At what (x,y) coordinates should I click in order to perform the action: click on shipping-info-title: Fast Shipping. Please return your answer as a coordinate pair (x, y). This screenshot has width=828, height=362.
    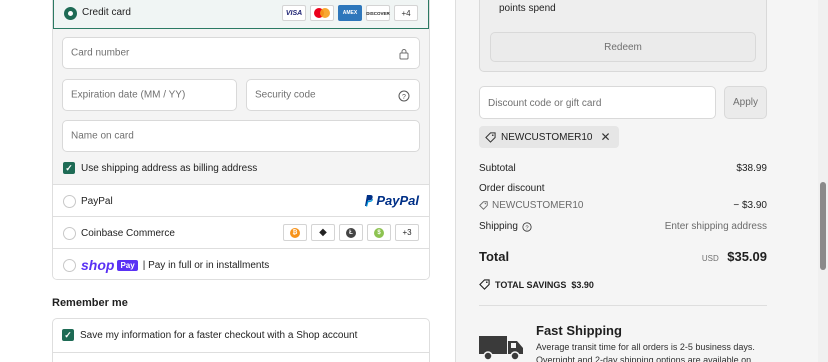
    Looking at the image, I should click on (579, 330).